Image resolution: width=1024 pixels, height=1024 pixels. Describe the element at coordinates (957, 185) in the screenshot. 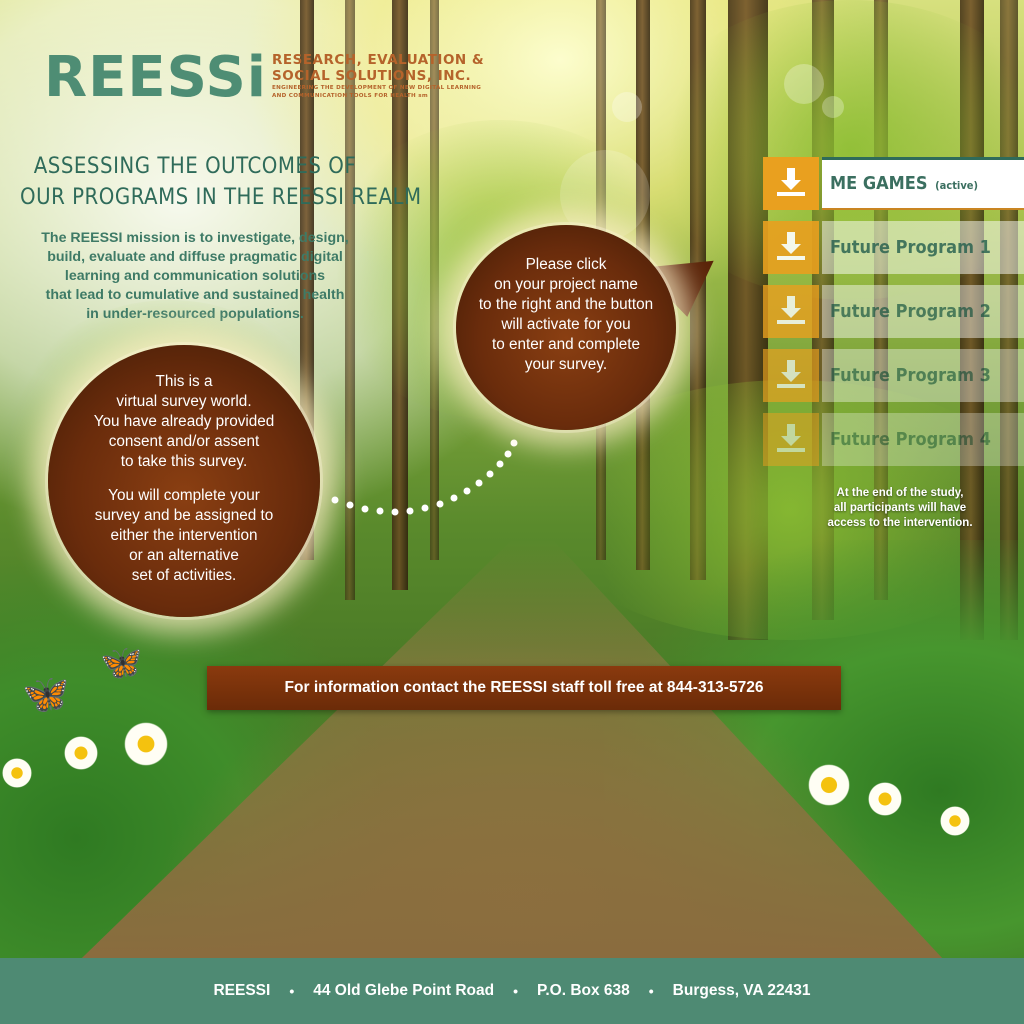

I see `active-badge: (active)` at that location.